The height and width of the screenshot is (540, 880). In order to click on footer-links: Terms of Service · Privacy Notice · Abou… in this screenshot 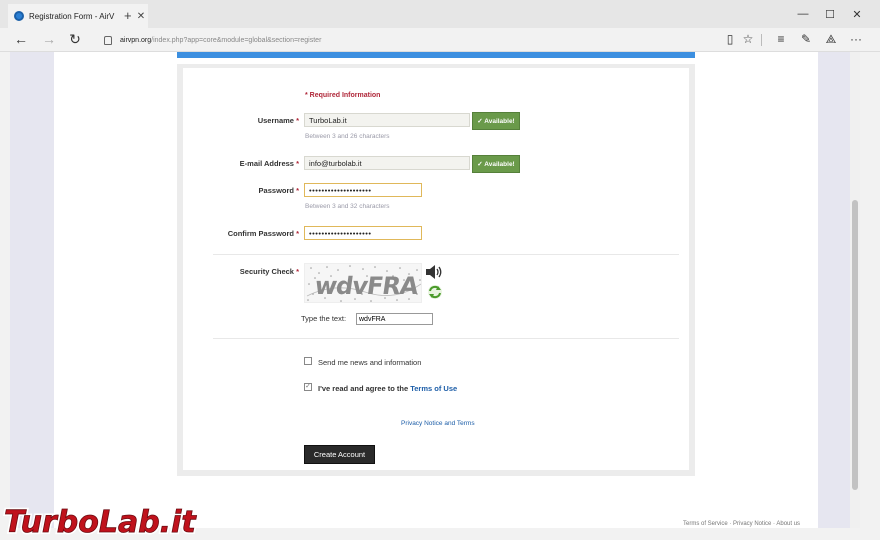, I will do `click(741, 524)`.